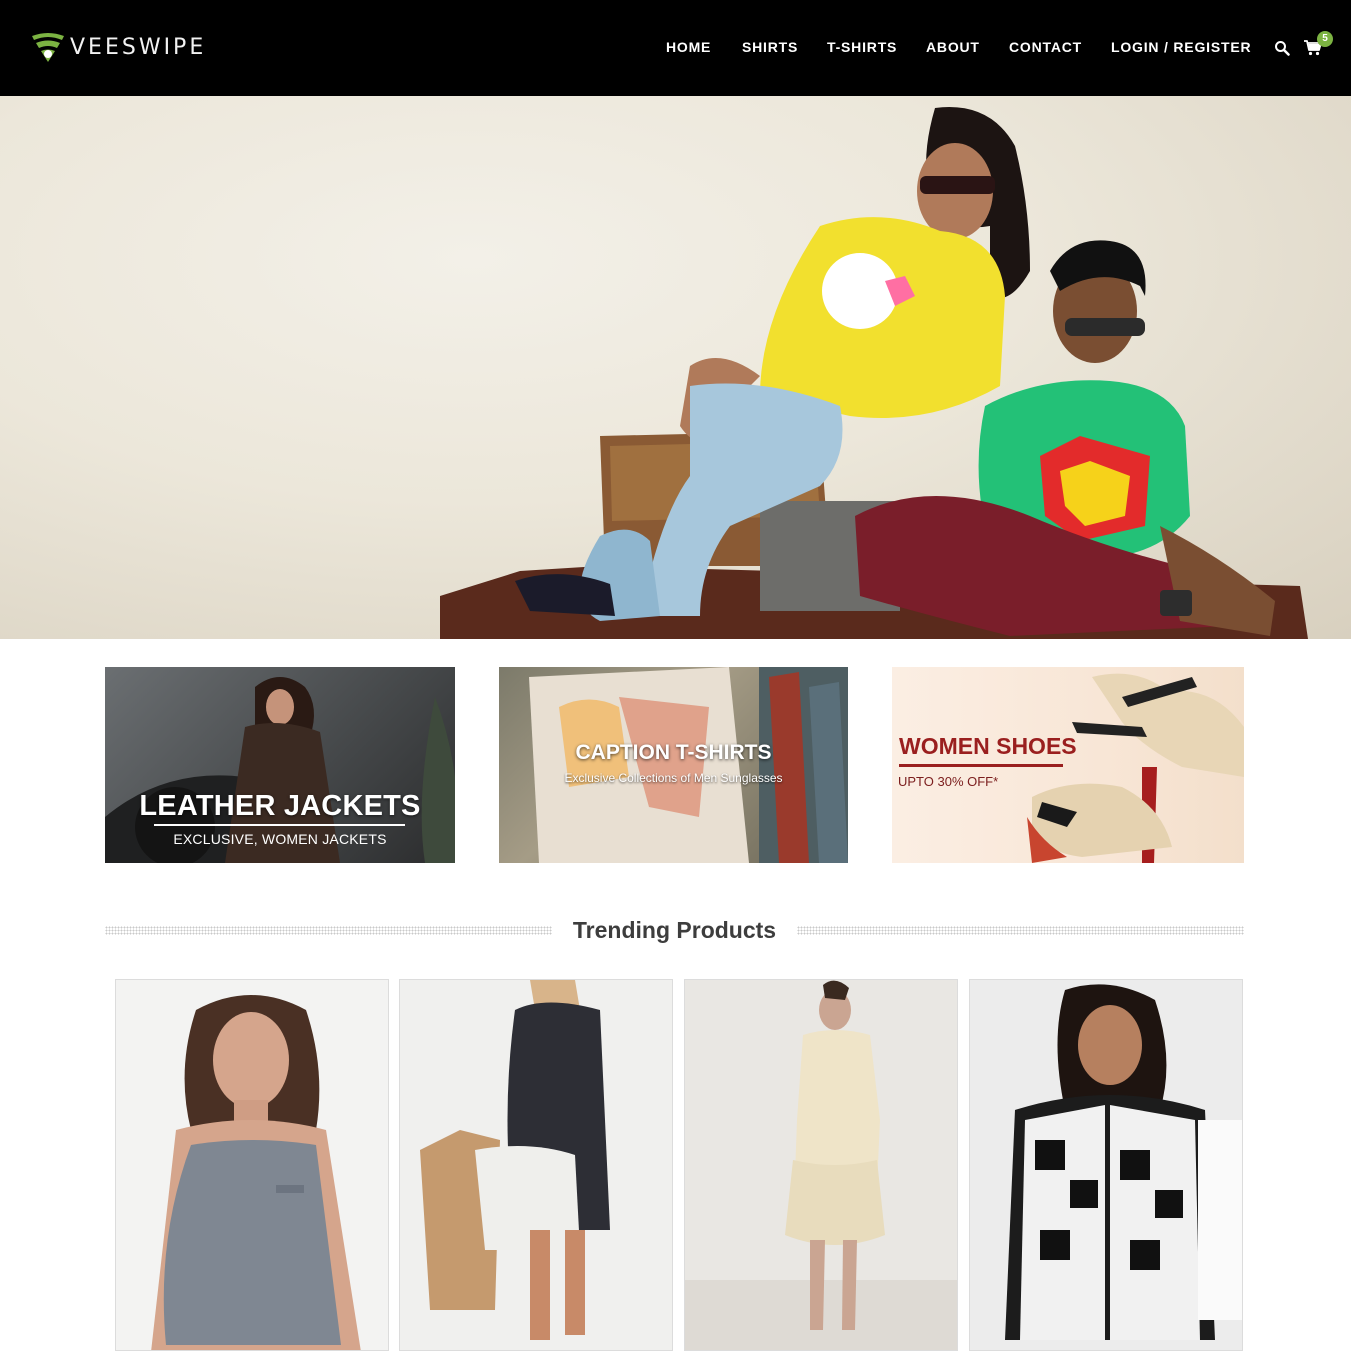 The image size is (1351, 1351). What do you see at coordinates (1068, 765) in the screenshot?
I see `banner-women-shoes: WOMEN SHOES UPTO 30% OFF*` at bounding box center [1068, 765].